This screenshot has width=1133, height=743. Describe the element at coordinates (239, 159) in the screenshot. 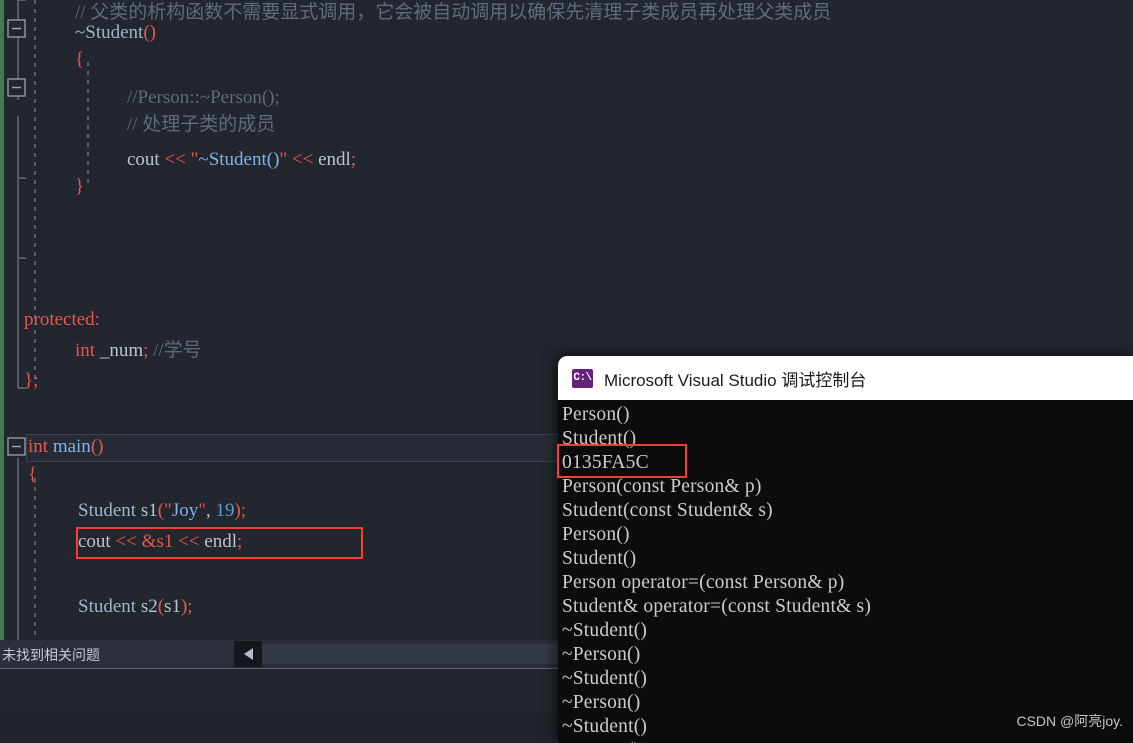

I see `code-token: ~Student()` at that location.